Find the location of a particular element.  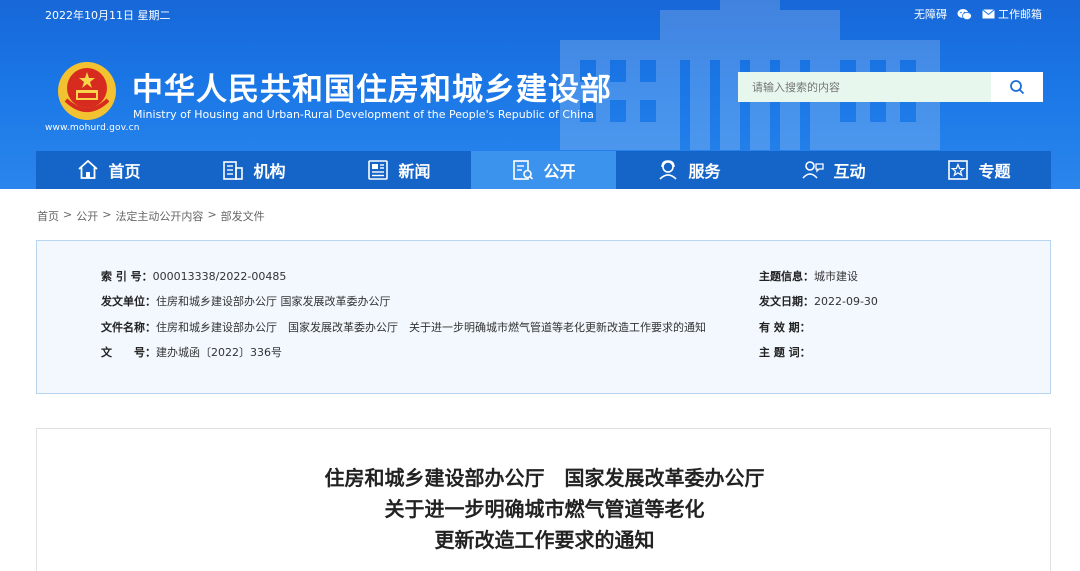

mail-icon is located at coordinates (988, 14).